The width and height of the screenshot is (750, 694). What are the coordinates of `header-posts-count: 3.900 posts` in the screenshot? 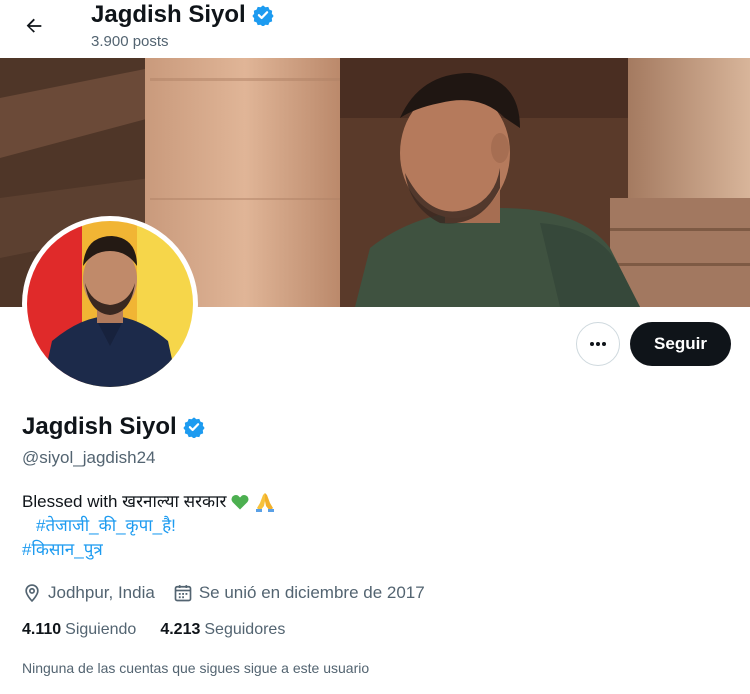 It's located at (130, 41).